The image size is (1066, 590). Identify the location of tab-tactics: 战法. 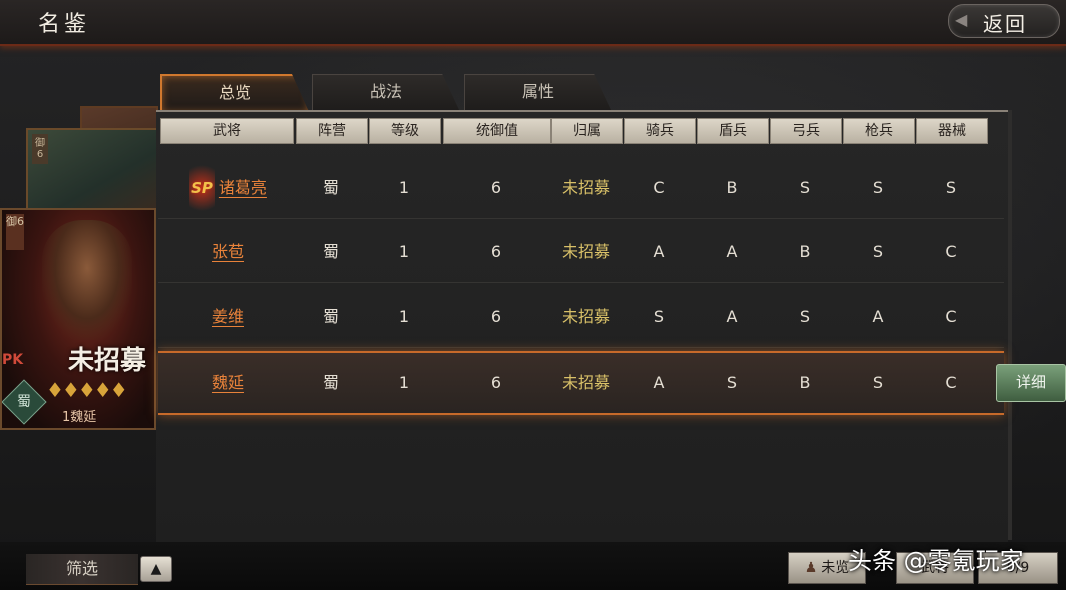
(386, 93).